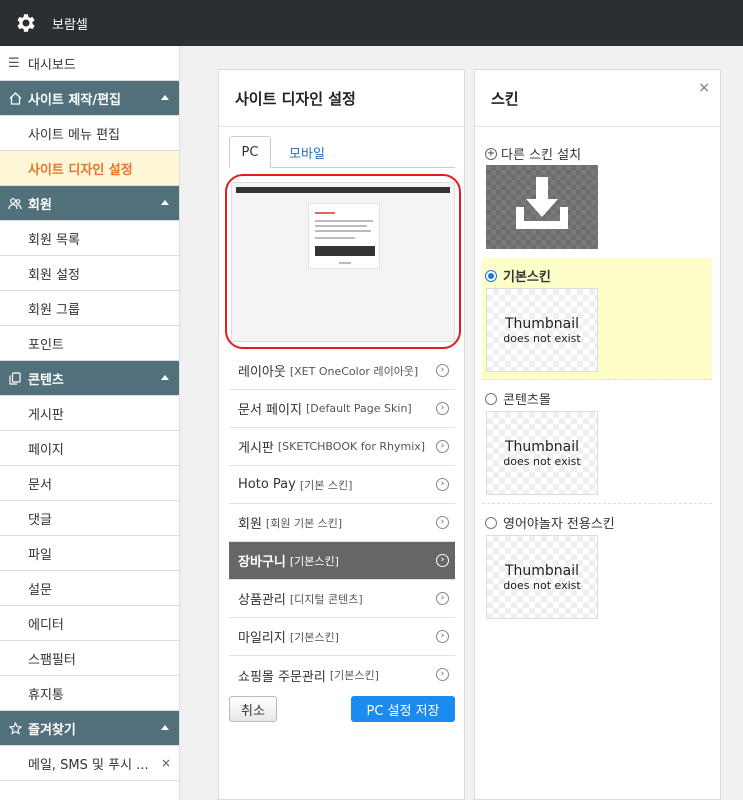  I want to click on install-skin-thumbnail, so click(542, 207).